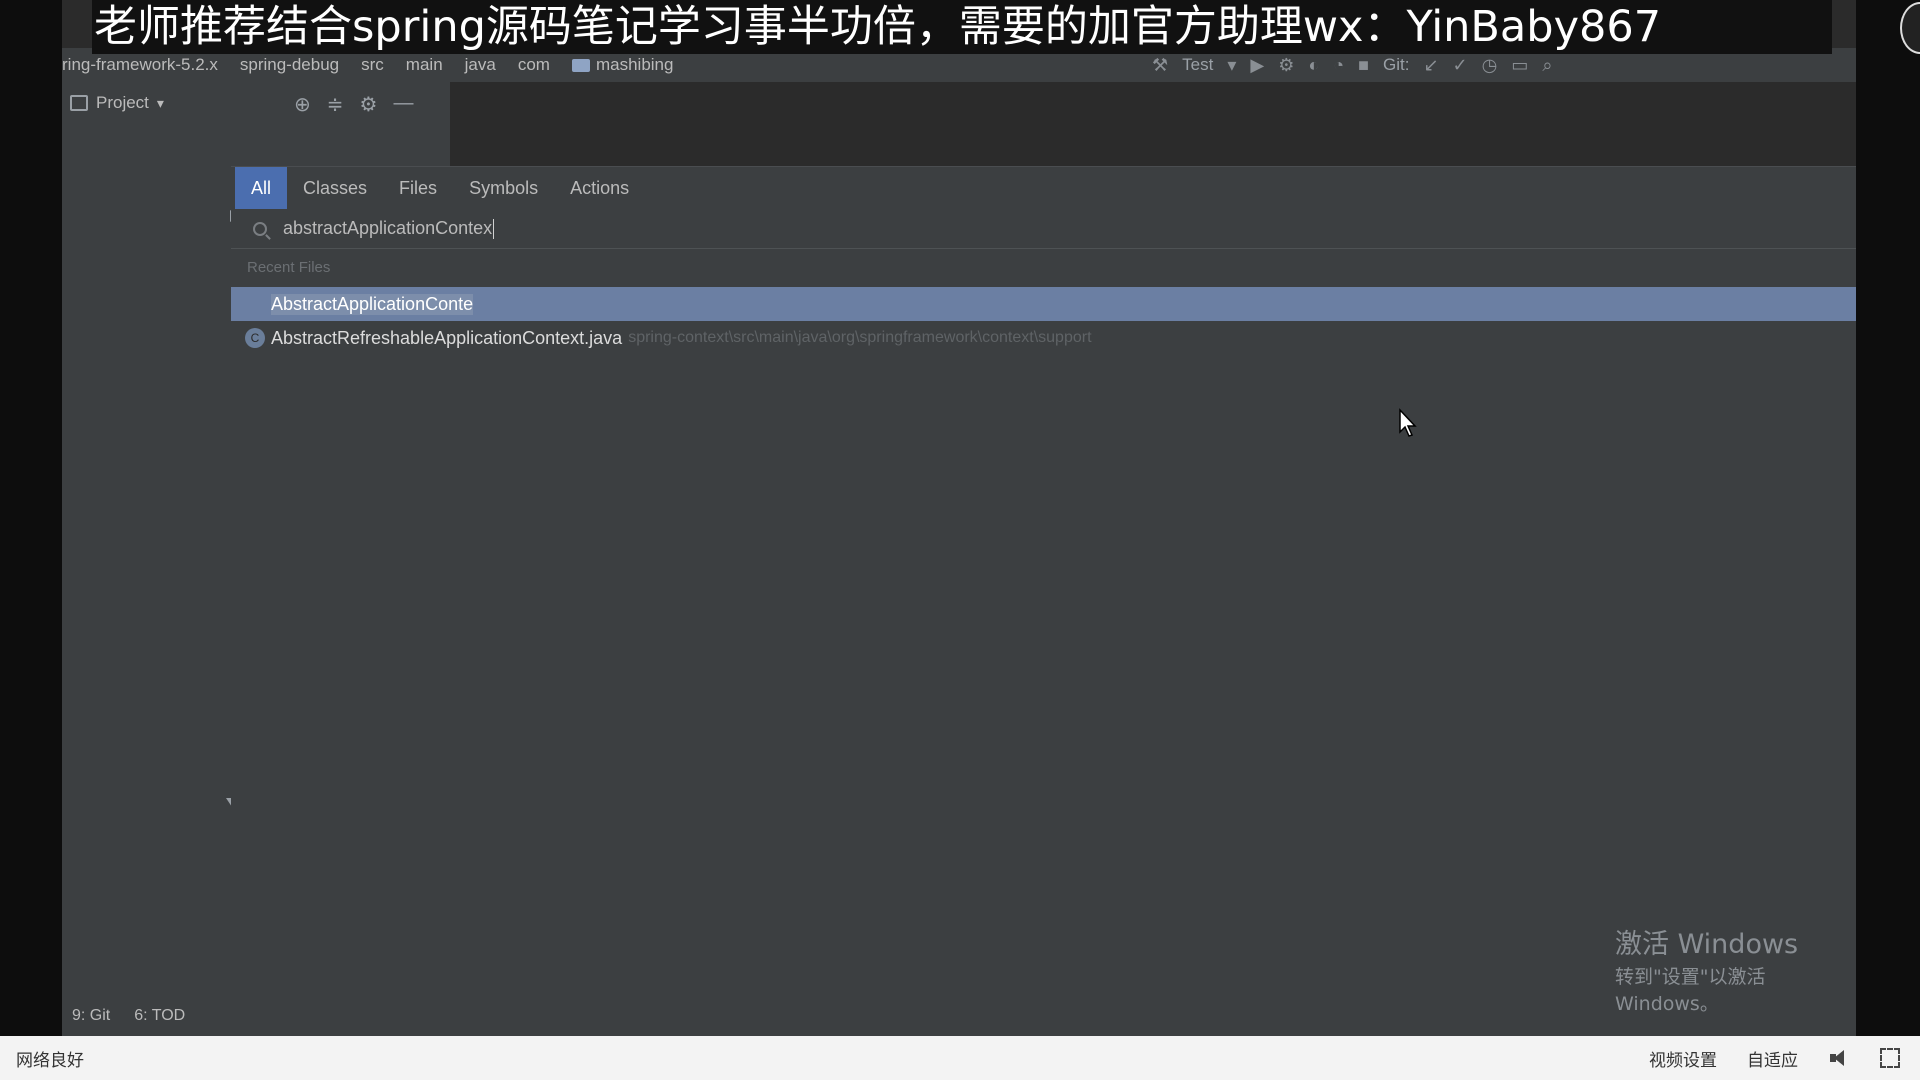 The width and height of the screenshot is (1920, 1080). What do you see at coordinates (255, 338) in the screenshot?
I see `class-file-icon: C` at bounding box center [255, 338].